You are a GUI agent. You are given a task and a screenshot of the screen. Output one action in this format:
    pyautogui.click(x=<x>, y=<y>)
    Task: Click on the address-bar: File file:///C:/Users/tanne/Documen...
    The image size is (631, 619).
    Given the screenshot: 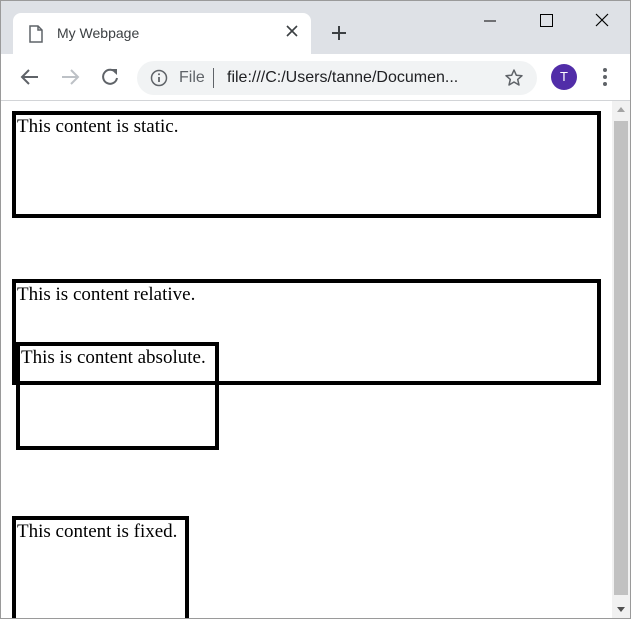 What is the action you would take?
    pyautogui.click(x=337, y=78)
    